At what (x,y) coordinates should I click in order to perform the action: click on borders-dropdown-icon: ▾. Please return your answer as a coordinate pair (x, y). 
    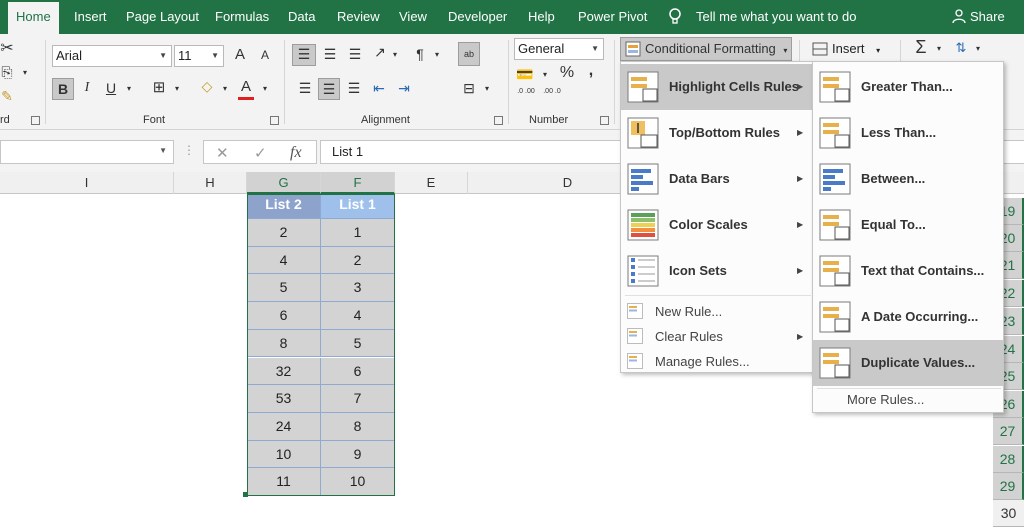
    Looking at the image, I should click on (177, 88).